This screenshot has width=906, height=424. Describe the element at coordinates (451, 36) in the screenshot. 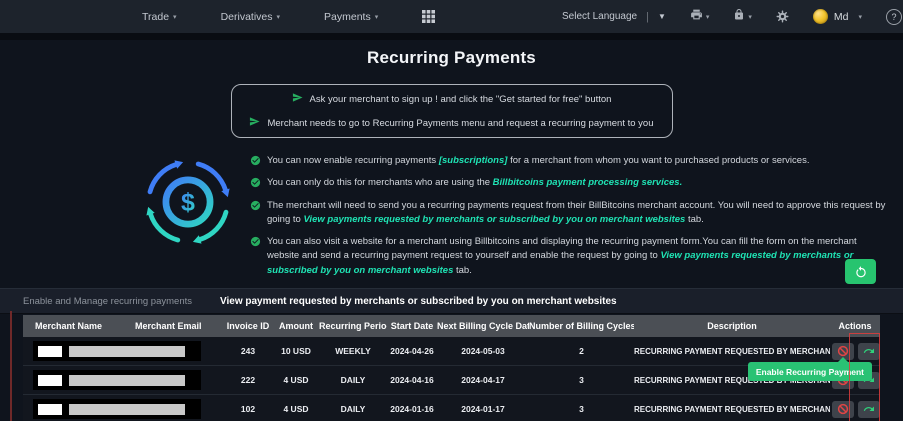

I see `navbar-shadow` at that location.